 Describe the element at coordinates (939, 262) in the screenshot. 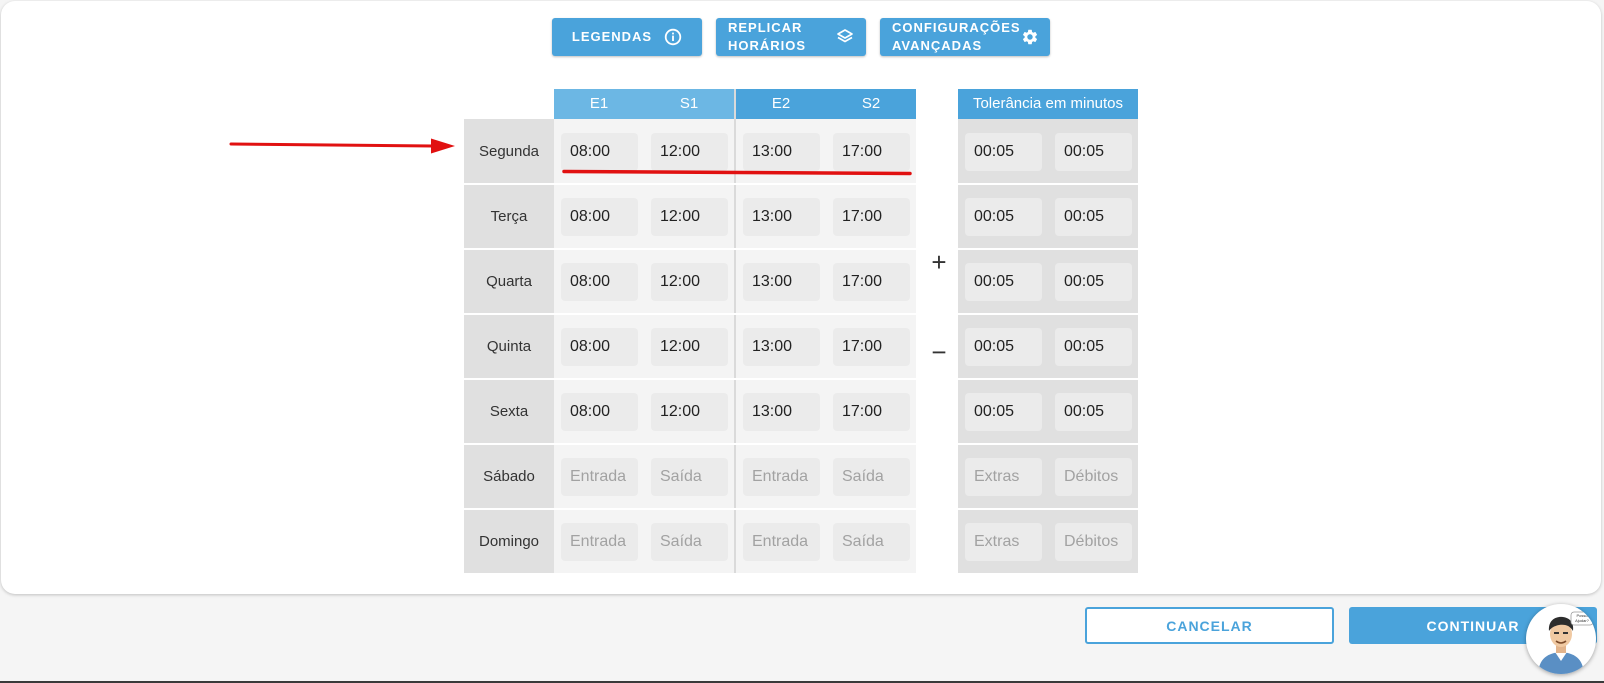

I see `add-period-button: +` at that location.